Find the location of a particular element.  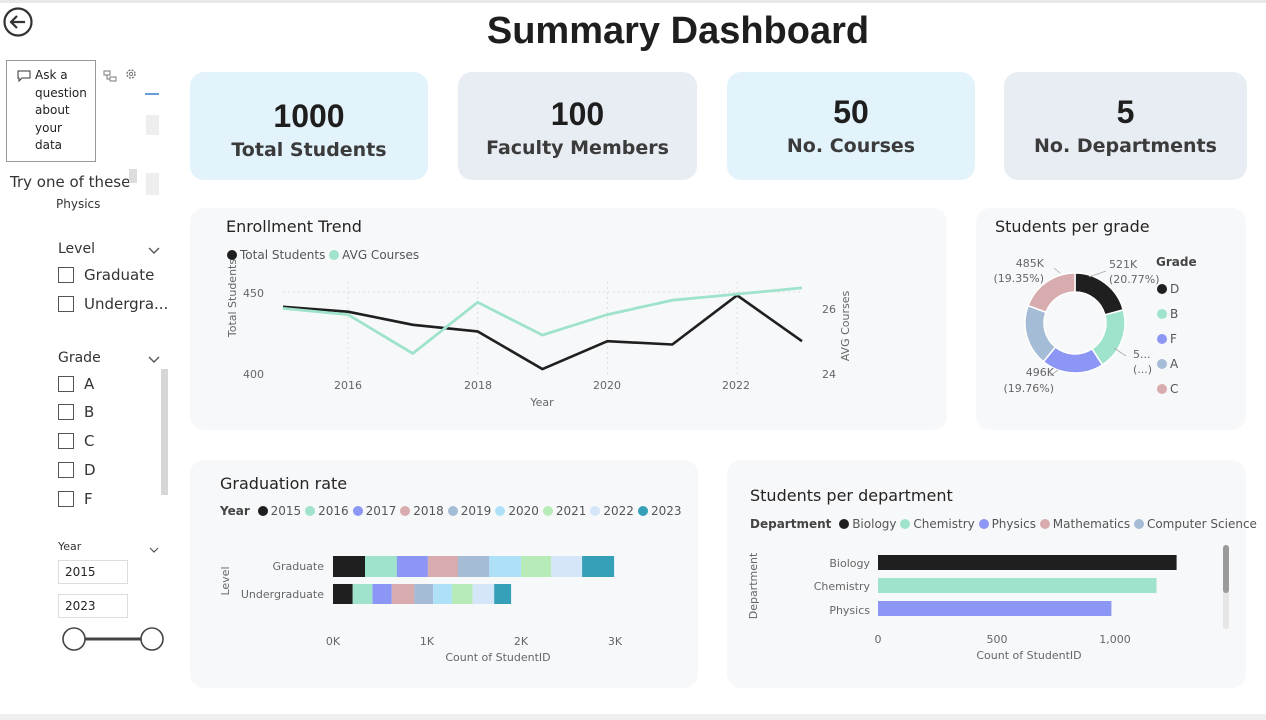

data-label-a-pct: (19.76%) is located at coordinates (1028, 388).